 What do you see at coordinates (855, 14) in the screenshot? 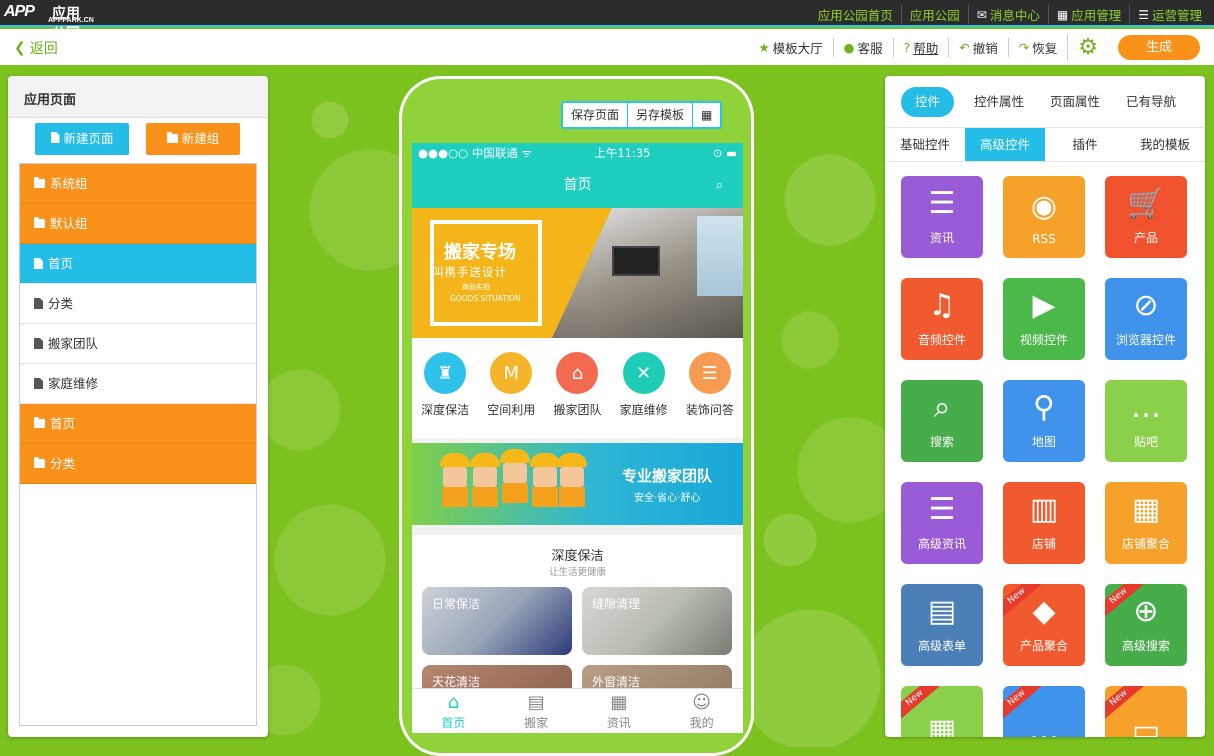
I see `nav-home-link: 应用公园首页` at bounding box center [855, 14].